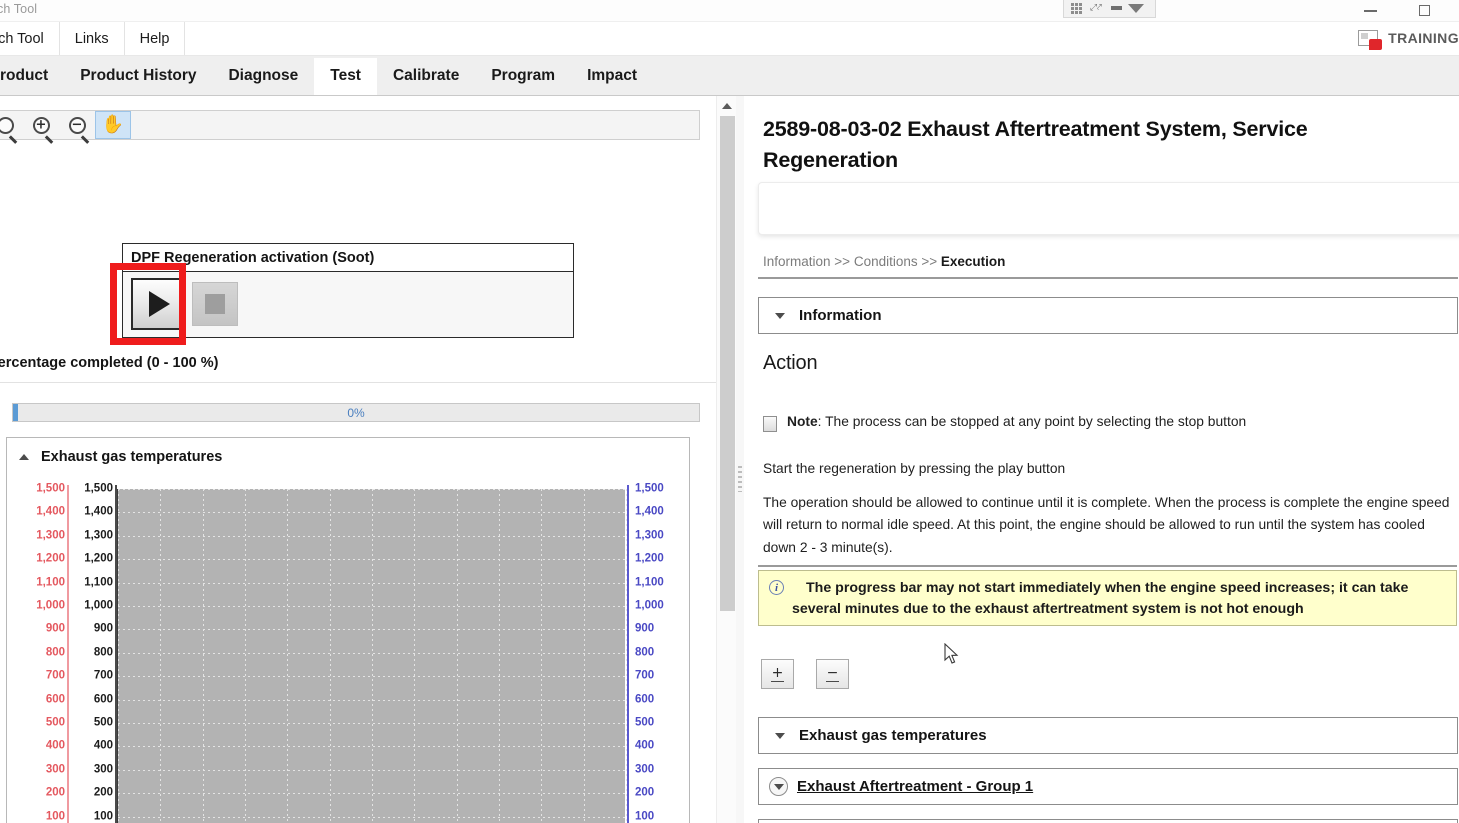 This screenshot has height=823, width=1459. What do you see at coordinates (1116, 8) in the screenshot?
I see `minimize-icon` at bounding box center [1116, 8].